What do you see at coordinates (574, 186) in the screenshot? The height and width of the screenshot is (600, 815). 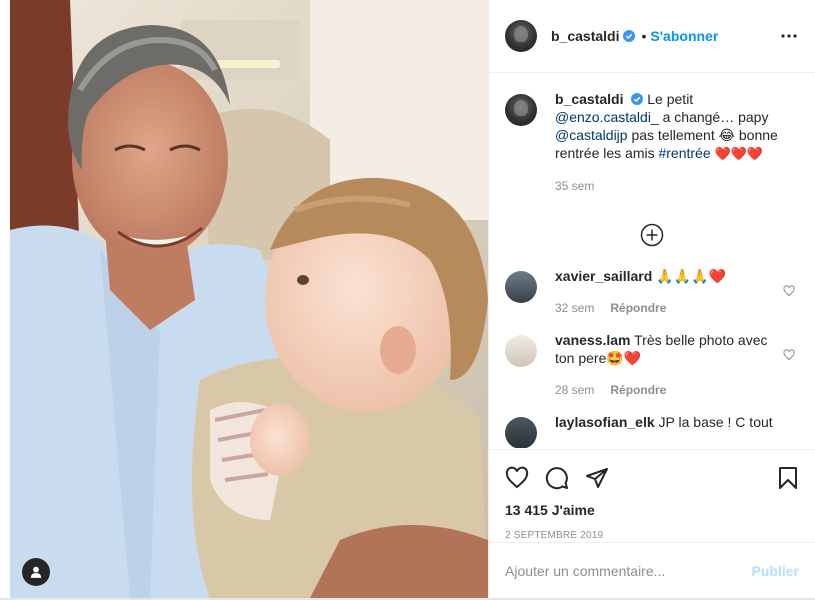 I see `caption-time: 35 sem` at bounding box center [574, 186].